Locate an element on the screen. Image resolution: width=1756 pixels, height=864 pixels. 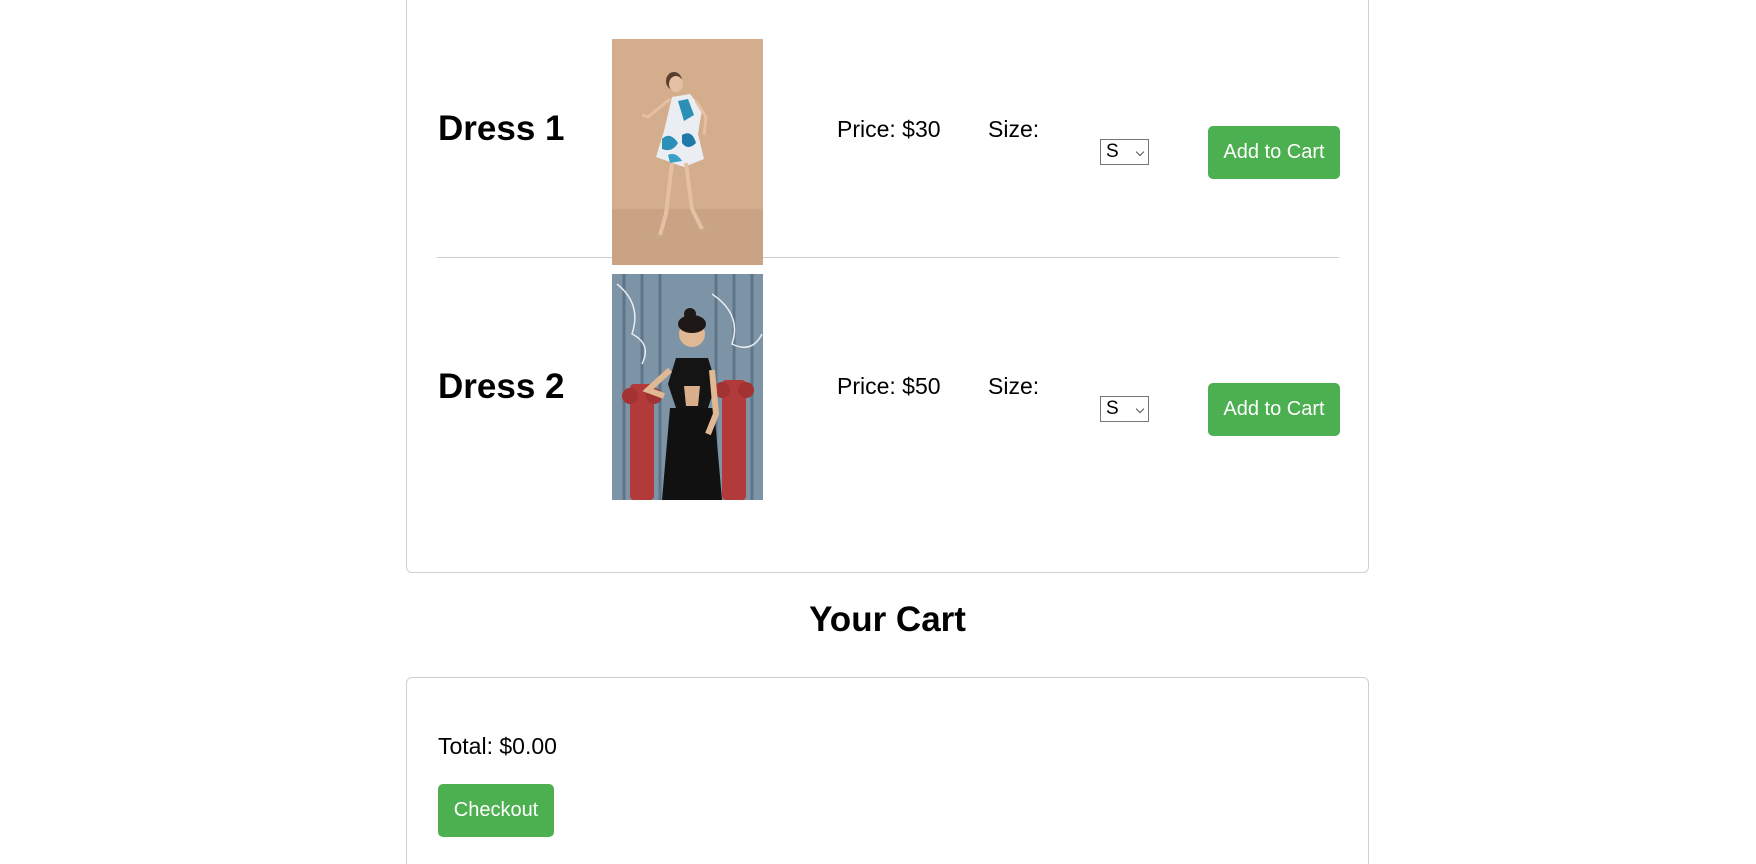
product-price: Price: $50 is located at coordinates (889, 386).